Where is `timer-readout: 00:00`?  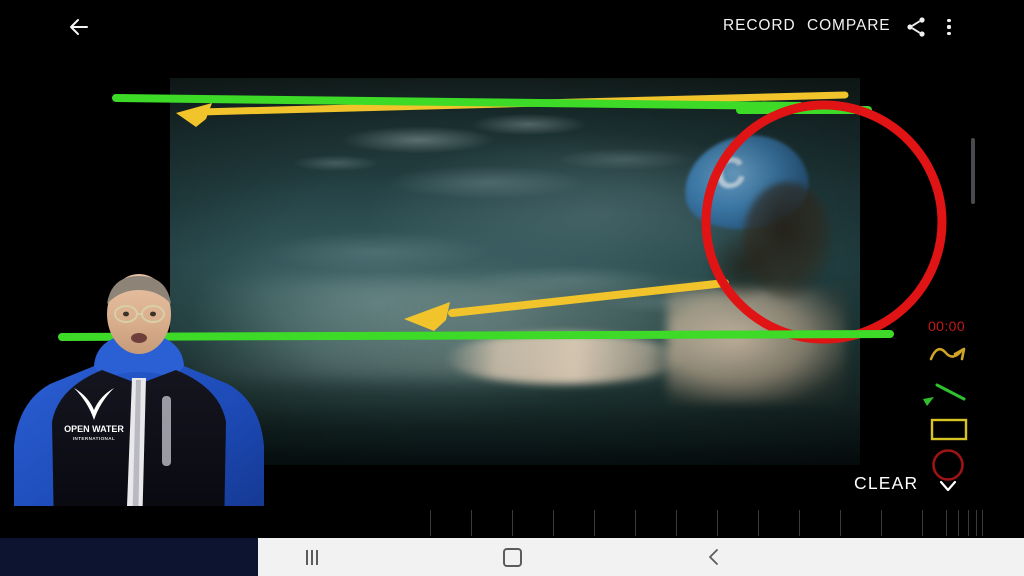
timer-readout: 00:00 is located at coordinates (947, 326).